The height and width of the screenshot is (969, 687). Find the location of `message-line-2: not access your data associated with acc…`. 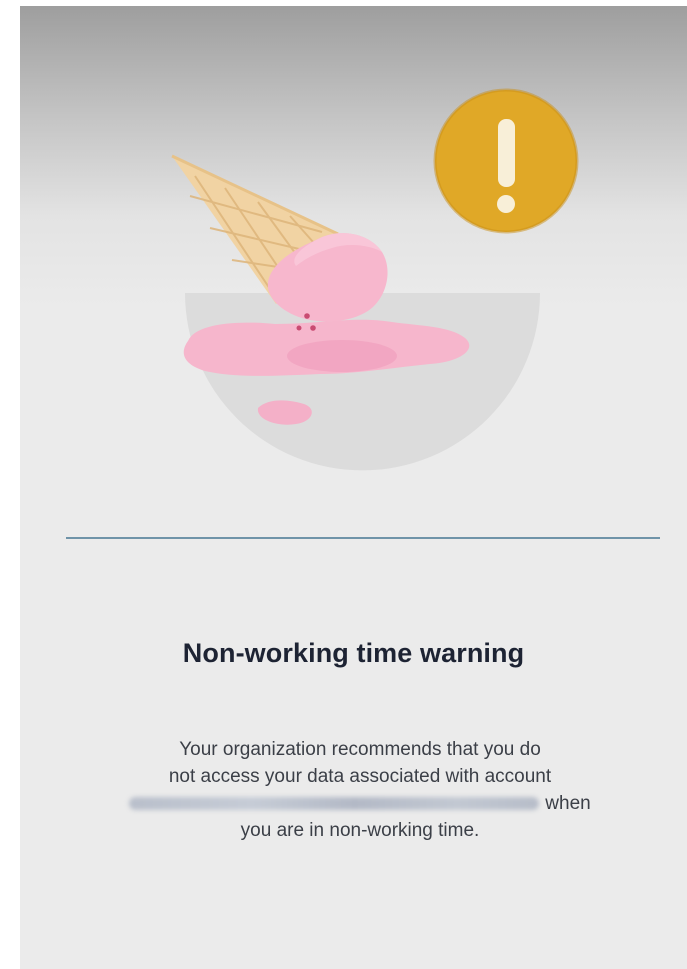

message-line-2: not access your data associated with acc… is located at coordinates (360, 776).